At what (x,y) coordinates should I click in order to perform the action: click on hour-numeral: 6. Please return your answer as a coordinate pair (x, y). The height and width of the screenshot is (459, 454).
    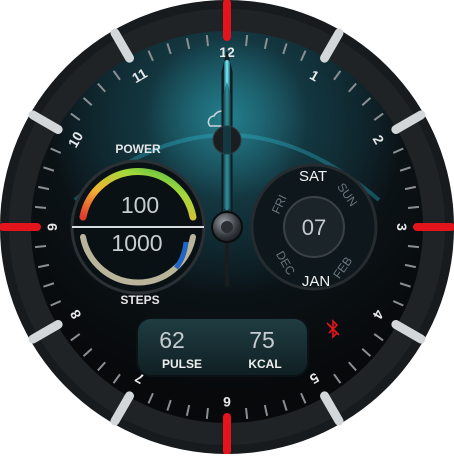
    Looking at the image, I should click on (227, 402).